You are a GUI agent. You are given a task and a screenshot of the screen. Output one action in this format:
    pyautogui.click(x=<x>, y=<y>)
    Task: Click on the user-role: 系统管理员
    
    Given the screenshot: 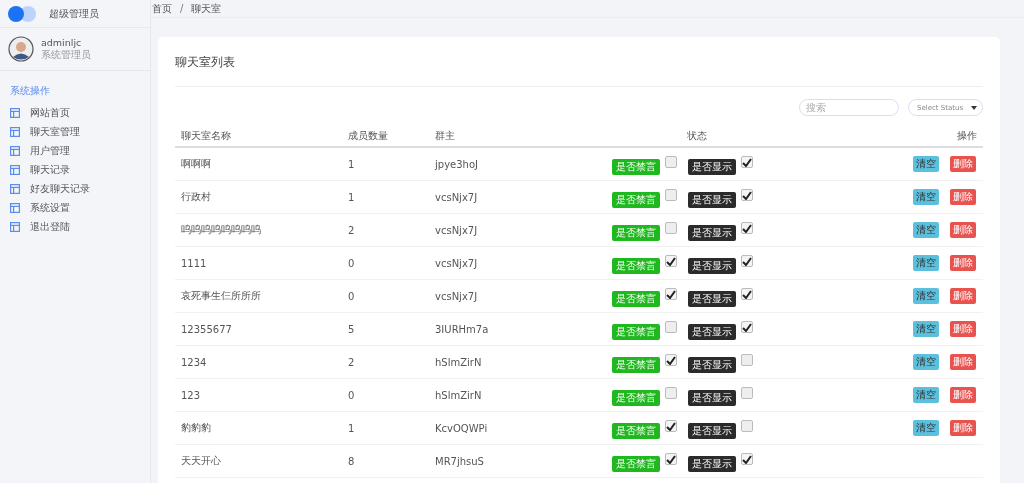 What is the action you would take?
    pyautogui.click(x=66, y=55)
    